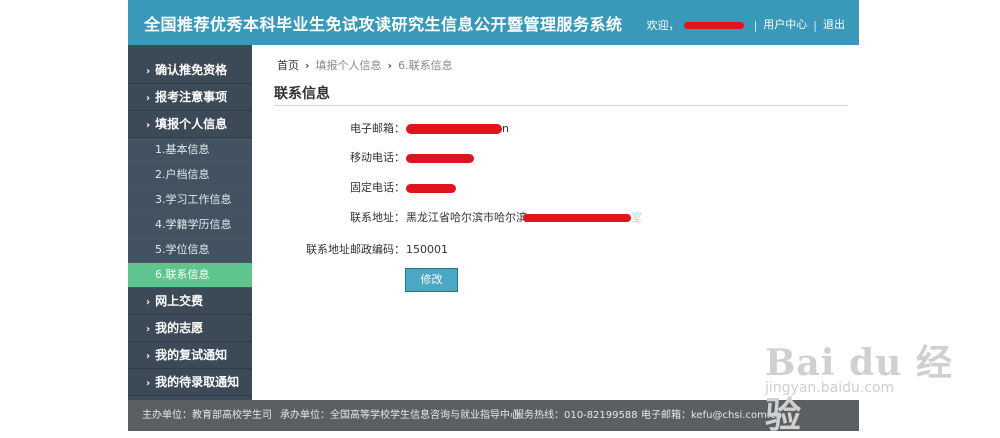  Describe the element at coordinates (190, 250) in the screenshot. I see `sidebar-subitem-degree-info: 5.学位信息` at that location.